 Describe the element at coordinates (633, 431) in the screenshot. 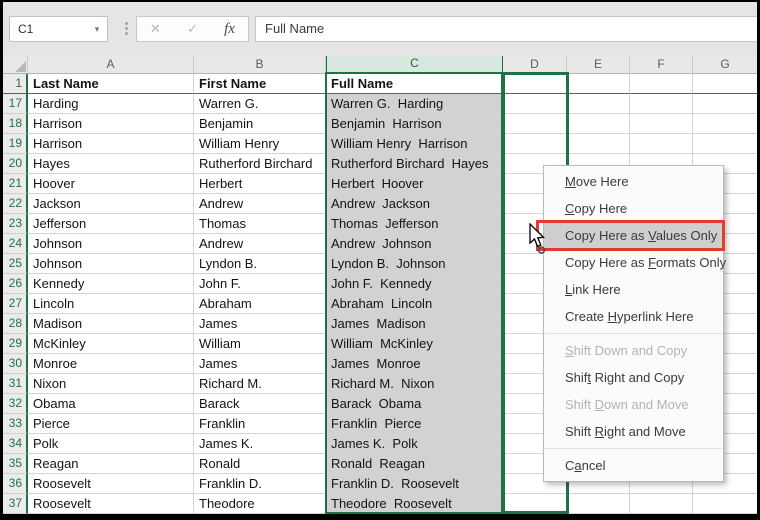

I see `menu-item-shift-right-and-move: Shift Right and Move` at that location.